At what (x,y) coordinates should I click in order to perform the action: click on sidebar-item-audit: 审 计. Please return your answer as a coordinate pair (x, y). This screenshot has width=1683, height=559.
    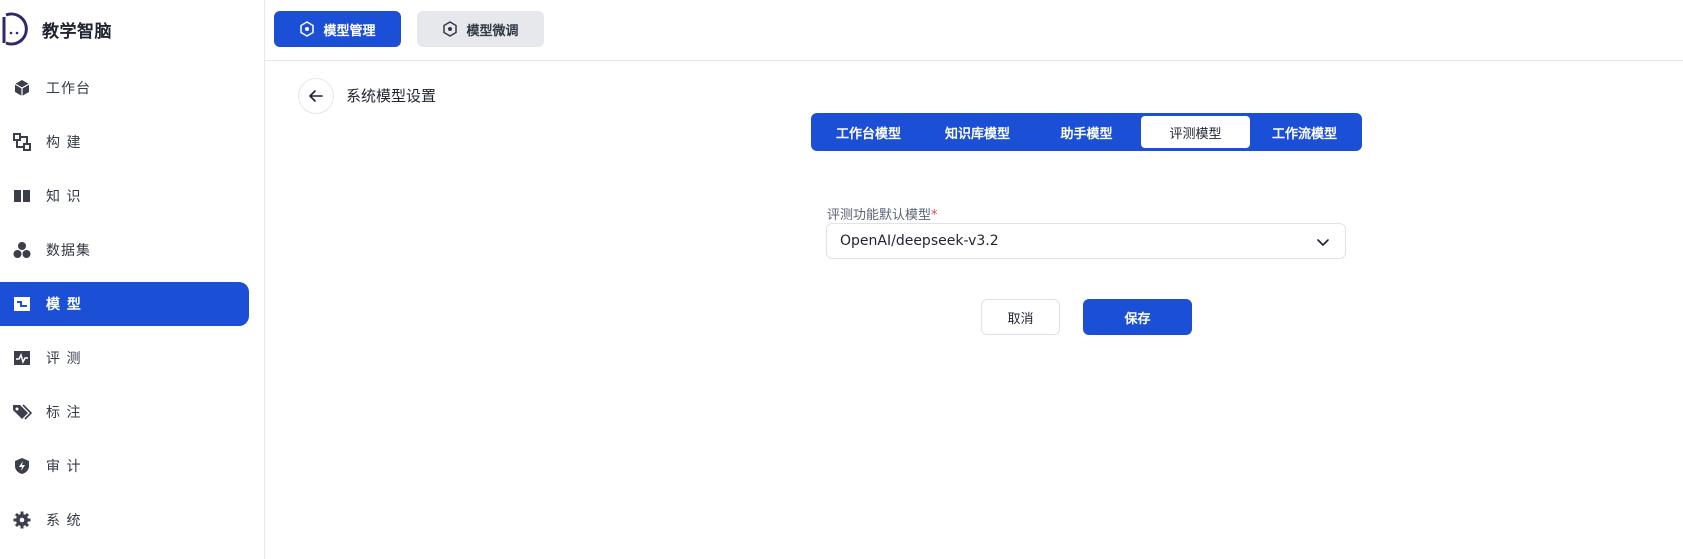
    Looking at the image, I should click on (124, 466).